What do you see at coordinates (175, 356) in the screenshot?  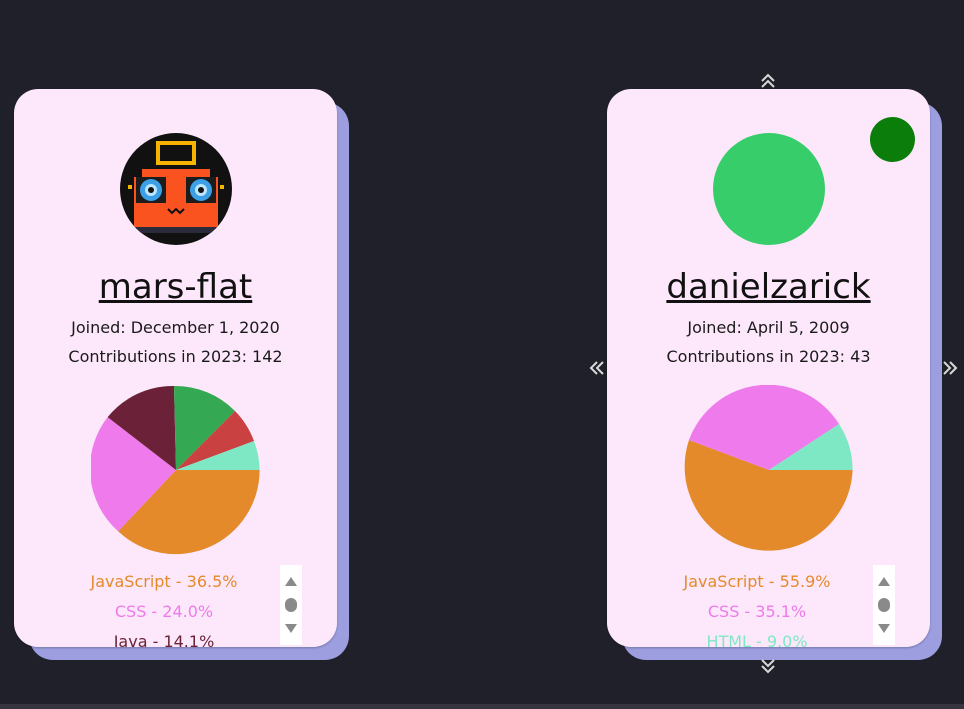 I see `contributions-count: Contributions in 2023: 142` at bounding box center [175, 356].